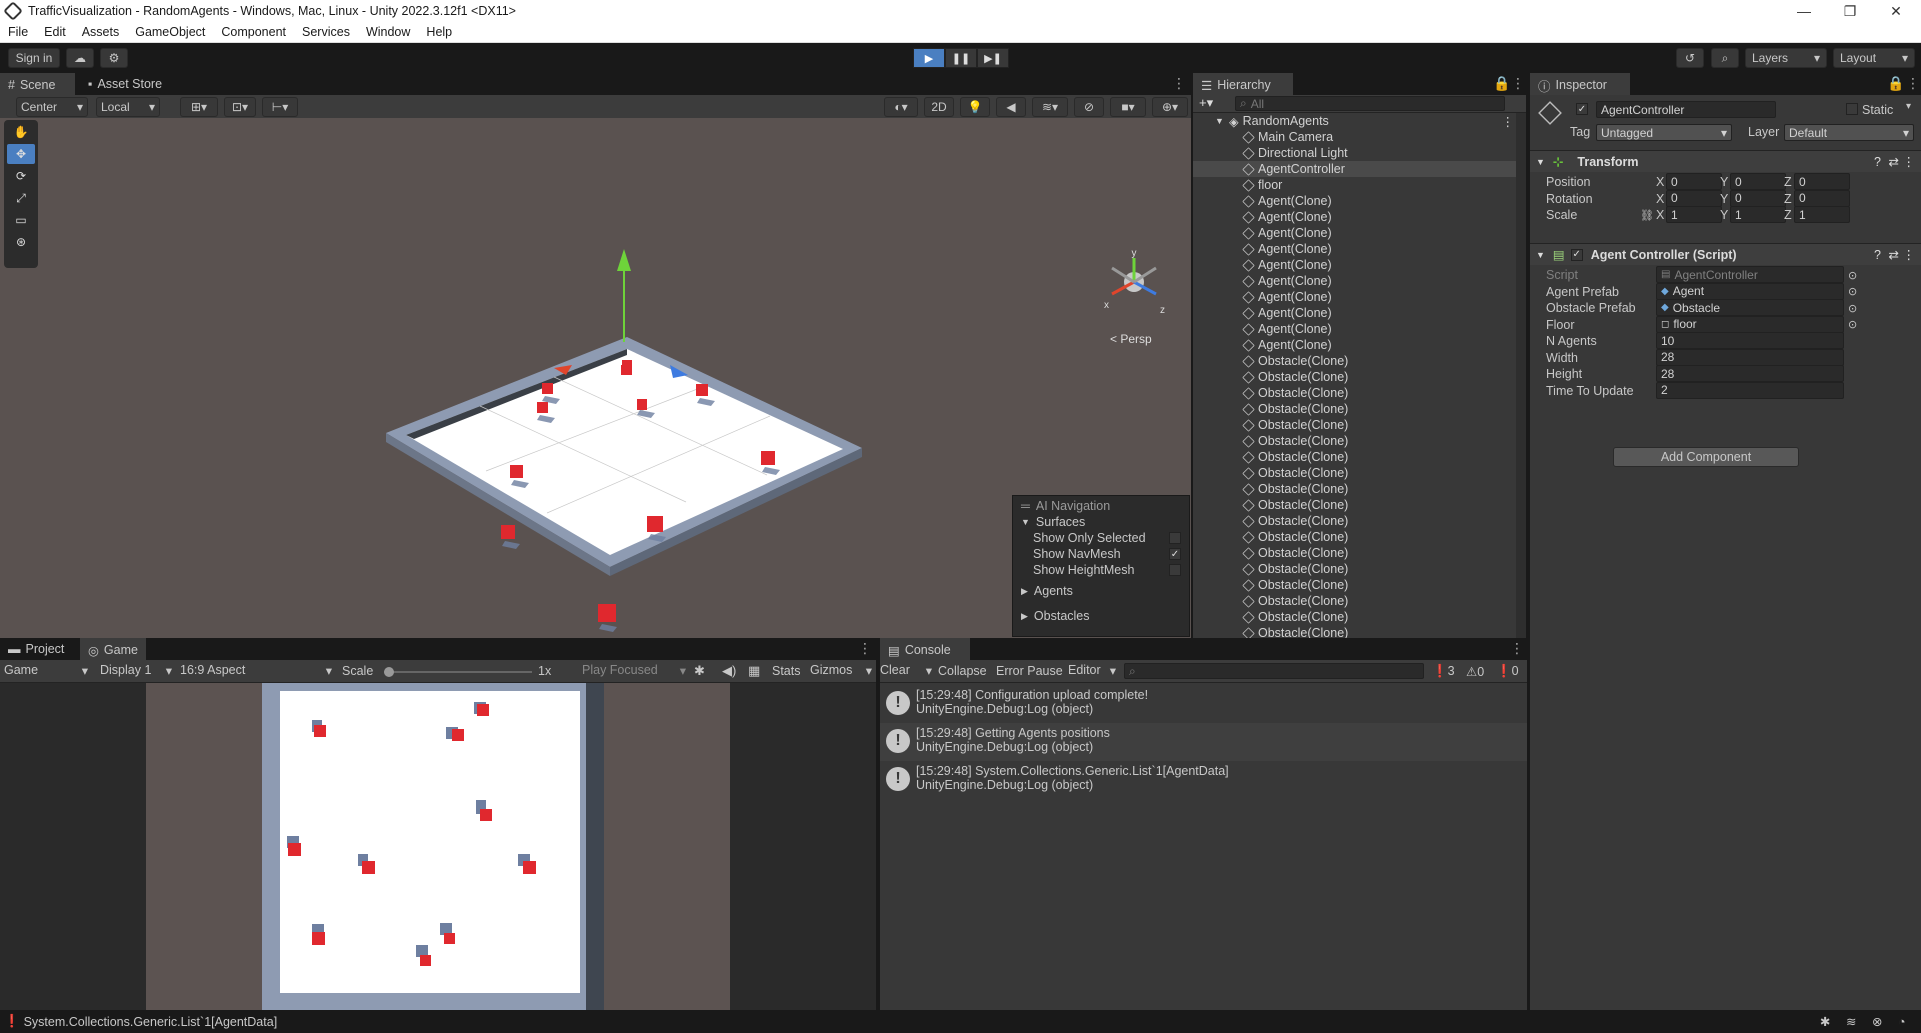  What do you see at coordinates (754, 671) in the screenshot?
I see `keyboard-icon: ▦` at bounding box center [754, 671].